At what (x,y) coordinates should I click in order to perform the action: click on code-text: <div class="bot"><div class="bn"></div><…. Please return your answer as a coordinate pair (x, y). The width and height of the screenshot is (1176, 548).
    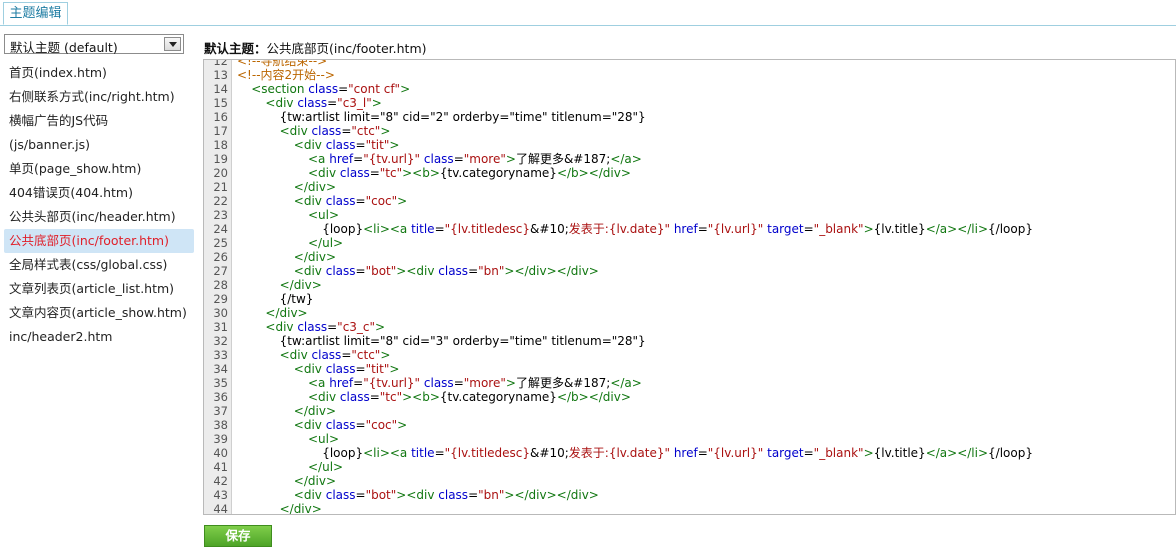
    Looking at the image, I should click on (446, 271).